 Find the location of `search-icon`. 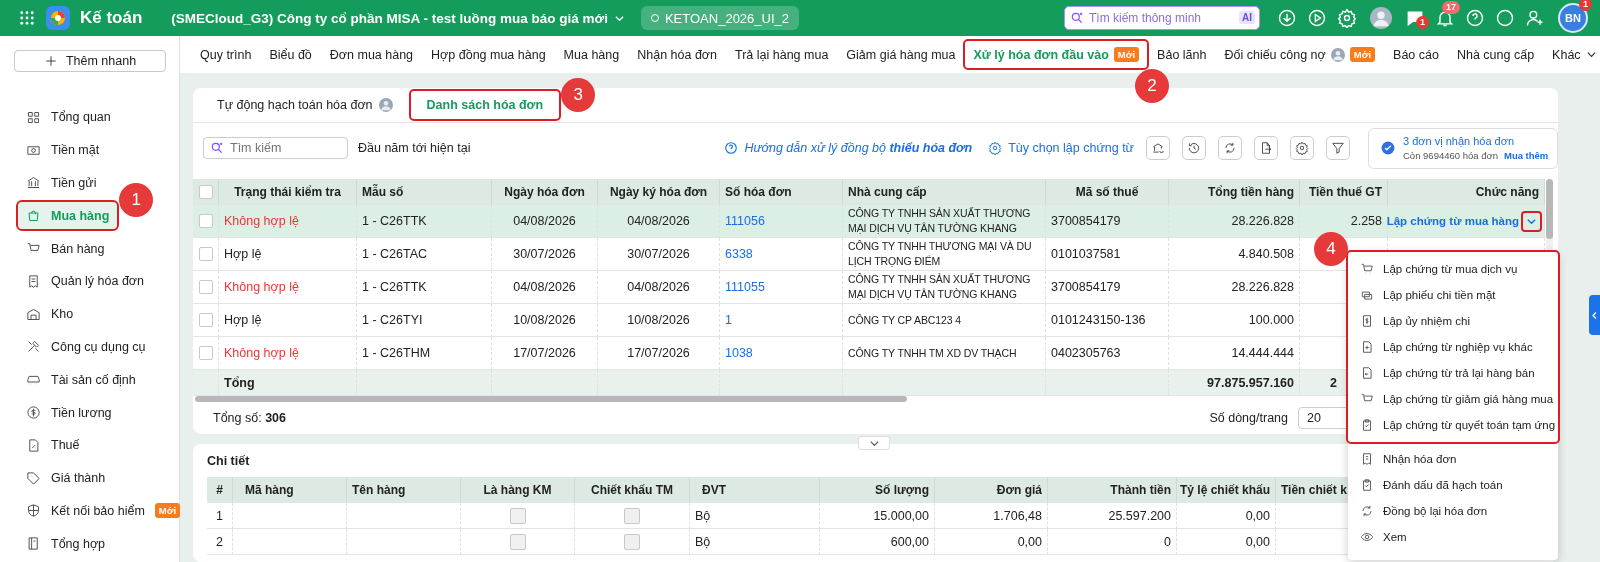

search-icon is located at coordinates (1077, 18).